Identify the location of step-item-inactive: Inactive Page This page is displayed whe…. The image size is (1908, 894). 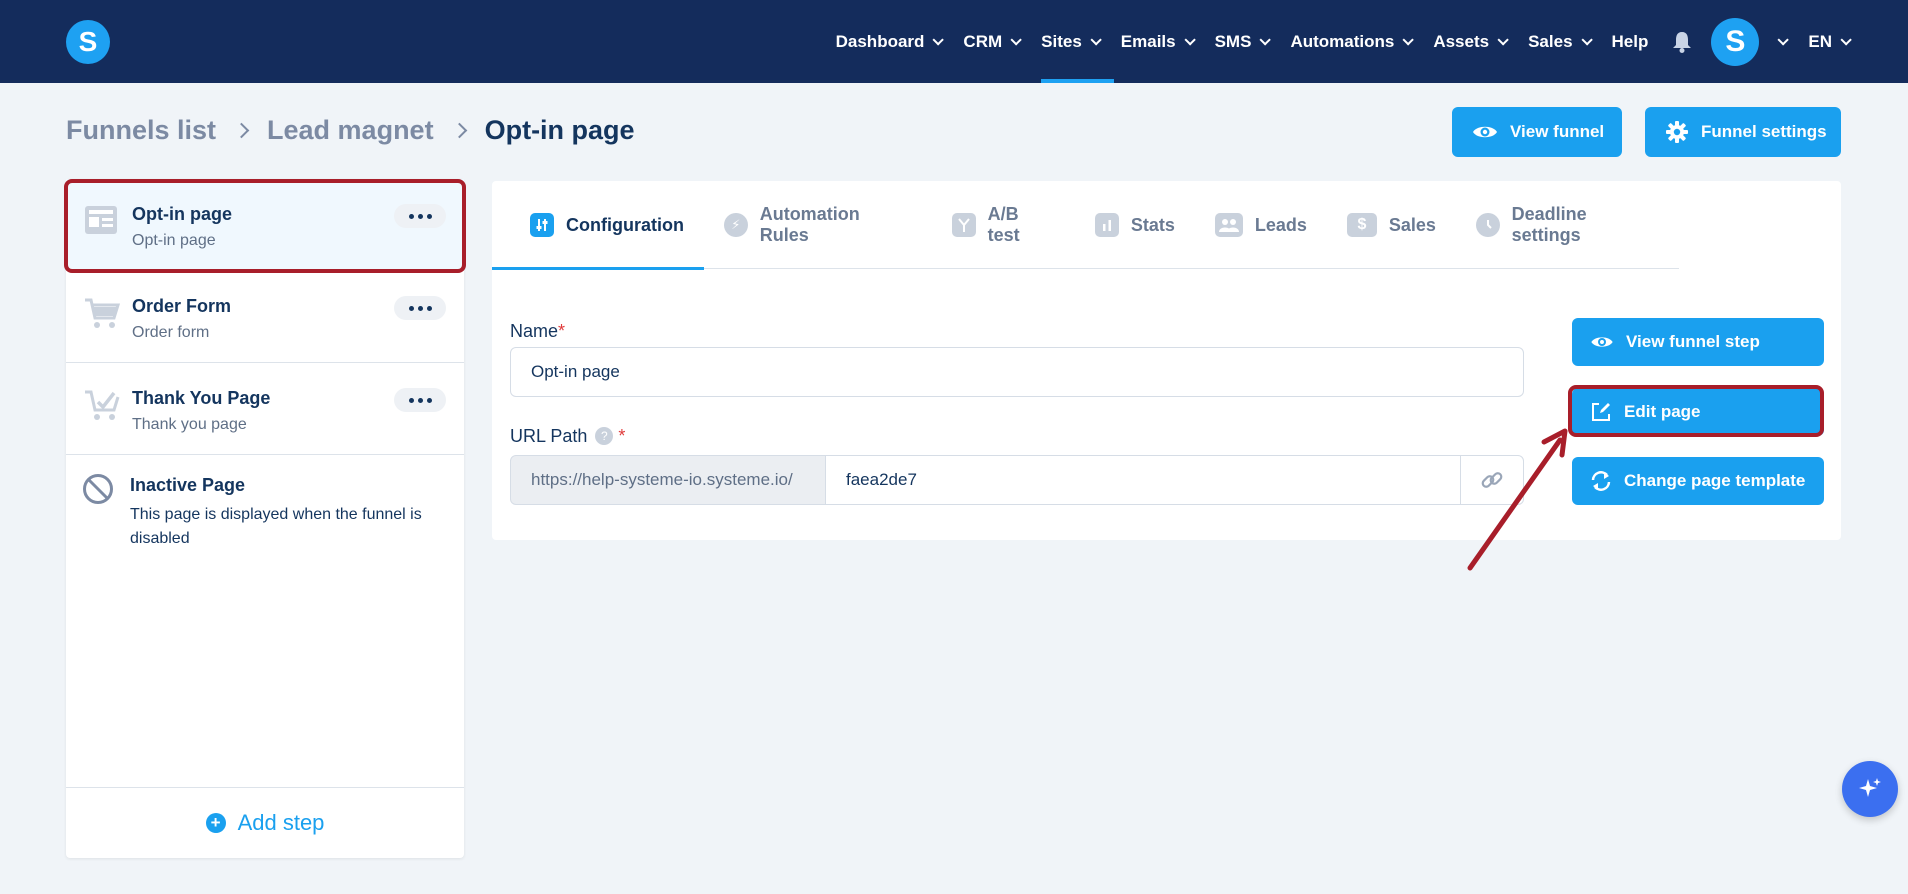
(265, 510).